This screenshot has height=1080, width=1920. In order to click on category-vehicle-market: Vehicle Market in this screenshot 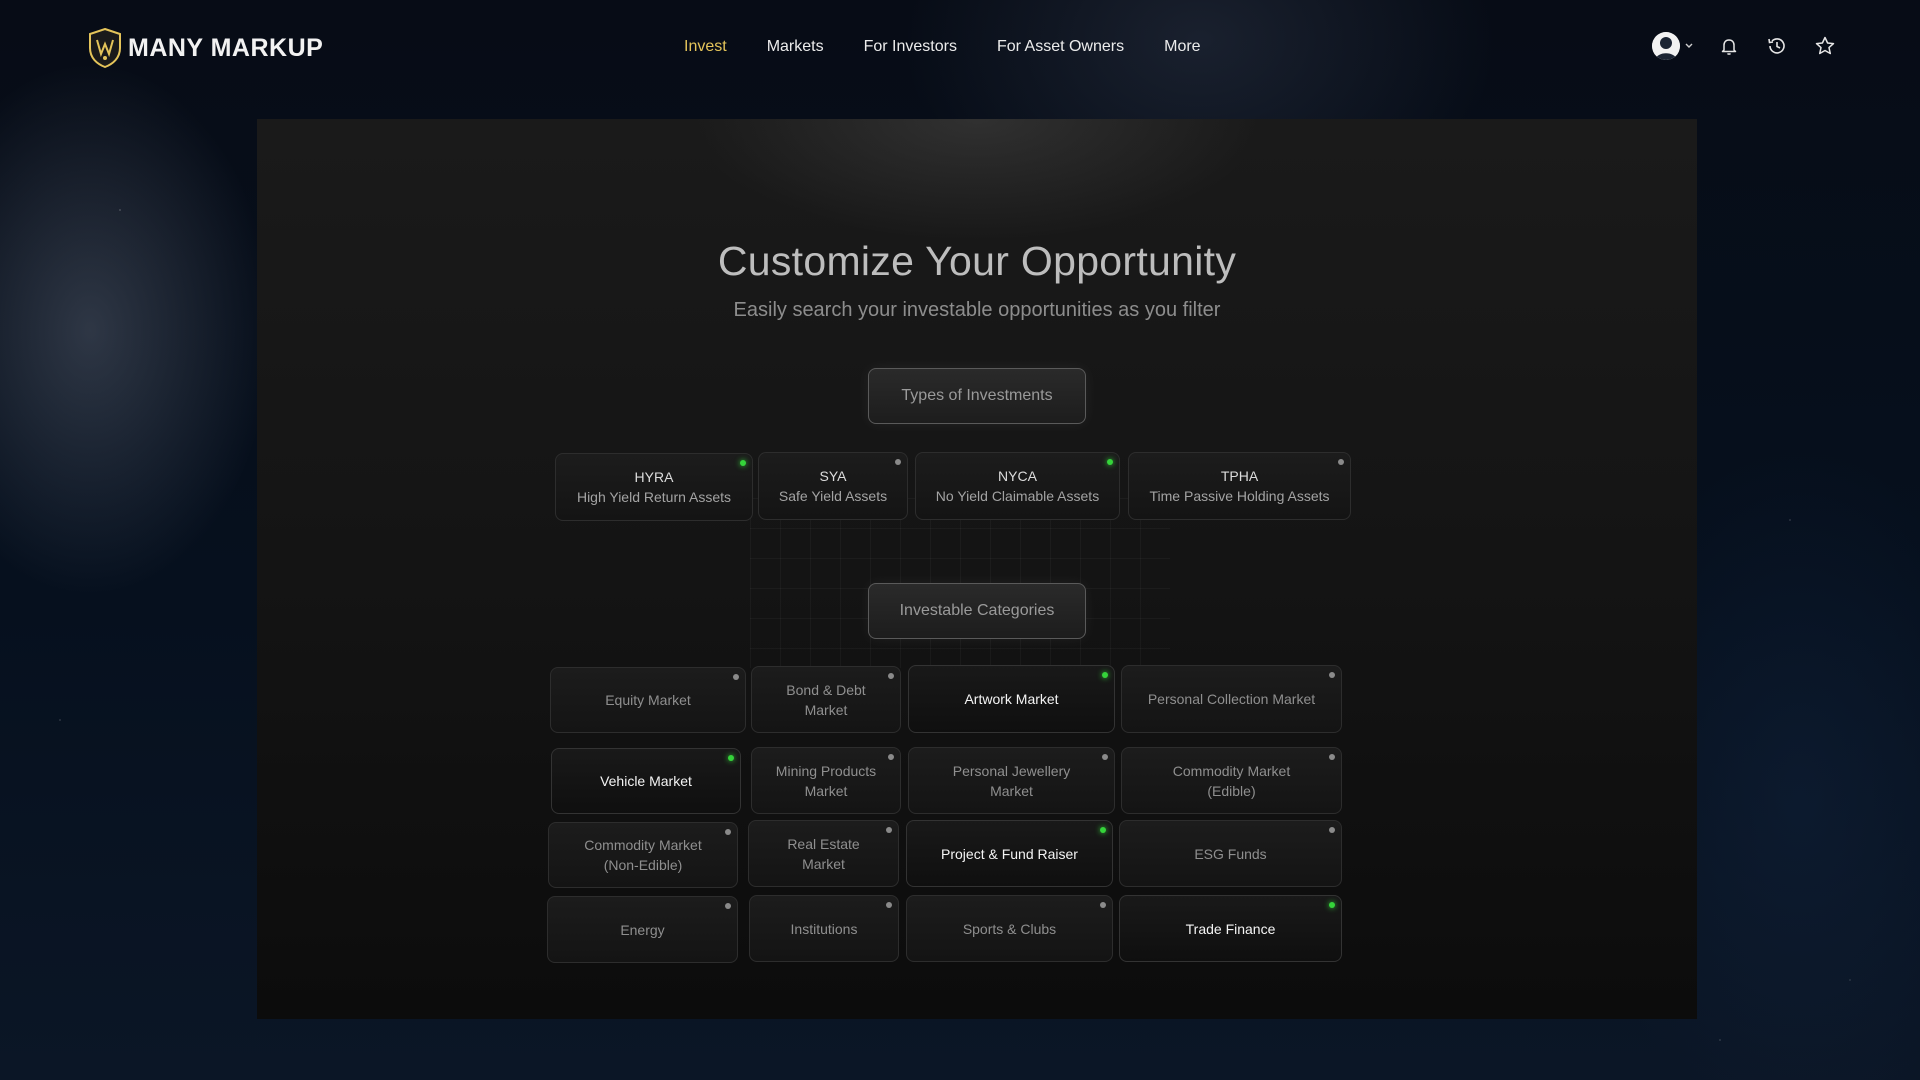, I will do `click(646, 781)`.